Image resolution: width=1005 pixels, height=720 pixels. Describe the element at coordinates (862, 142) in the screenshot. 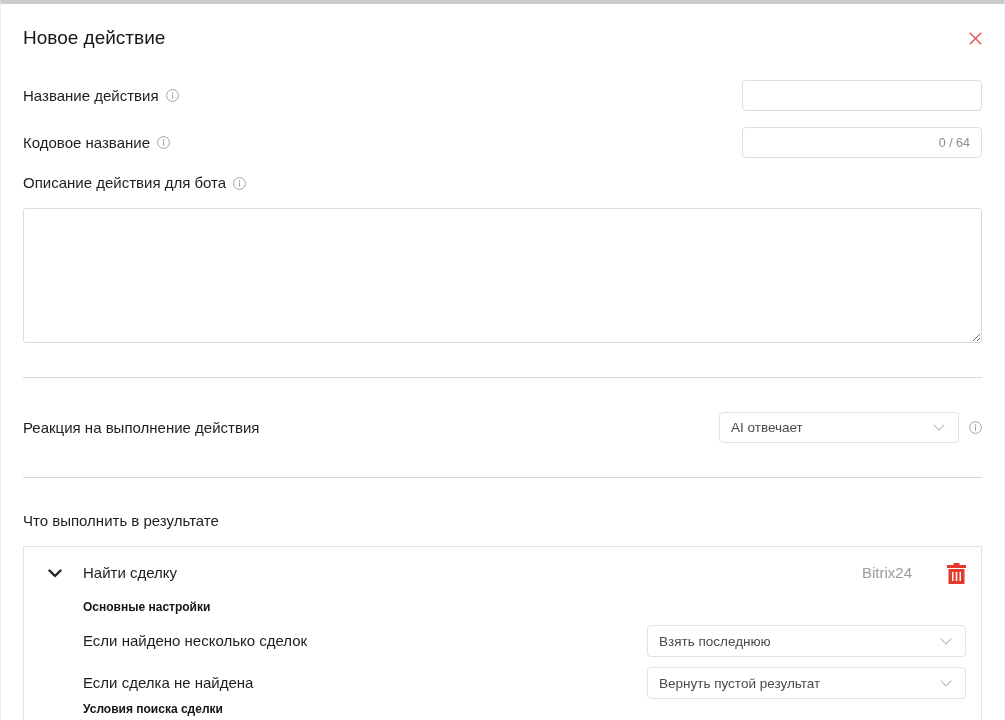

I see `input-field: 0 / 64` at that location.